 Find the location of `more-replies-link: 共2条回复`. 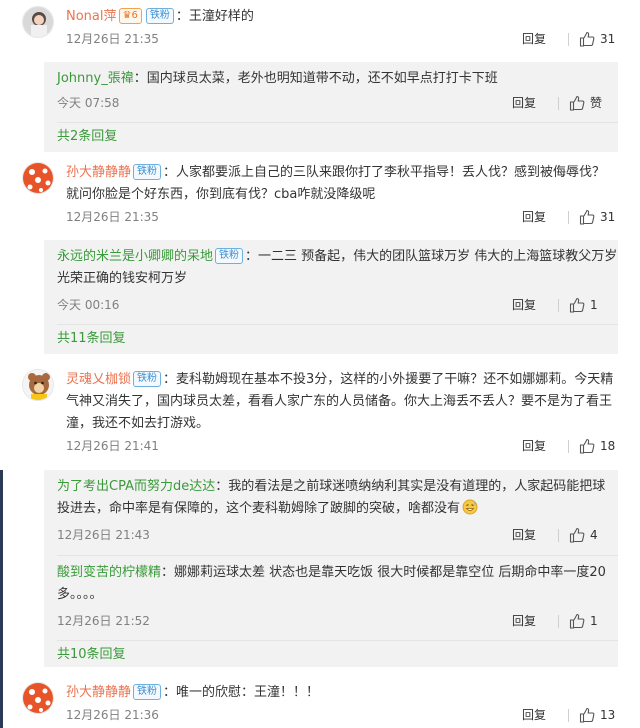

more-replies-link: 共2条回复 is located at coordinates (337, 140).